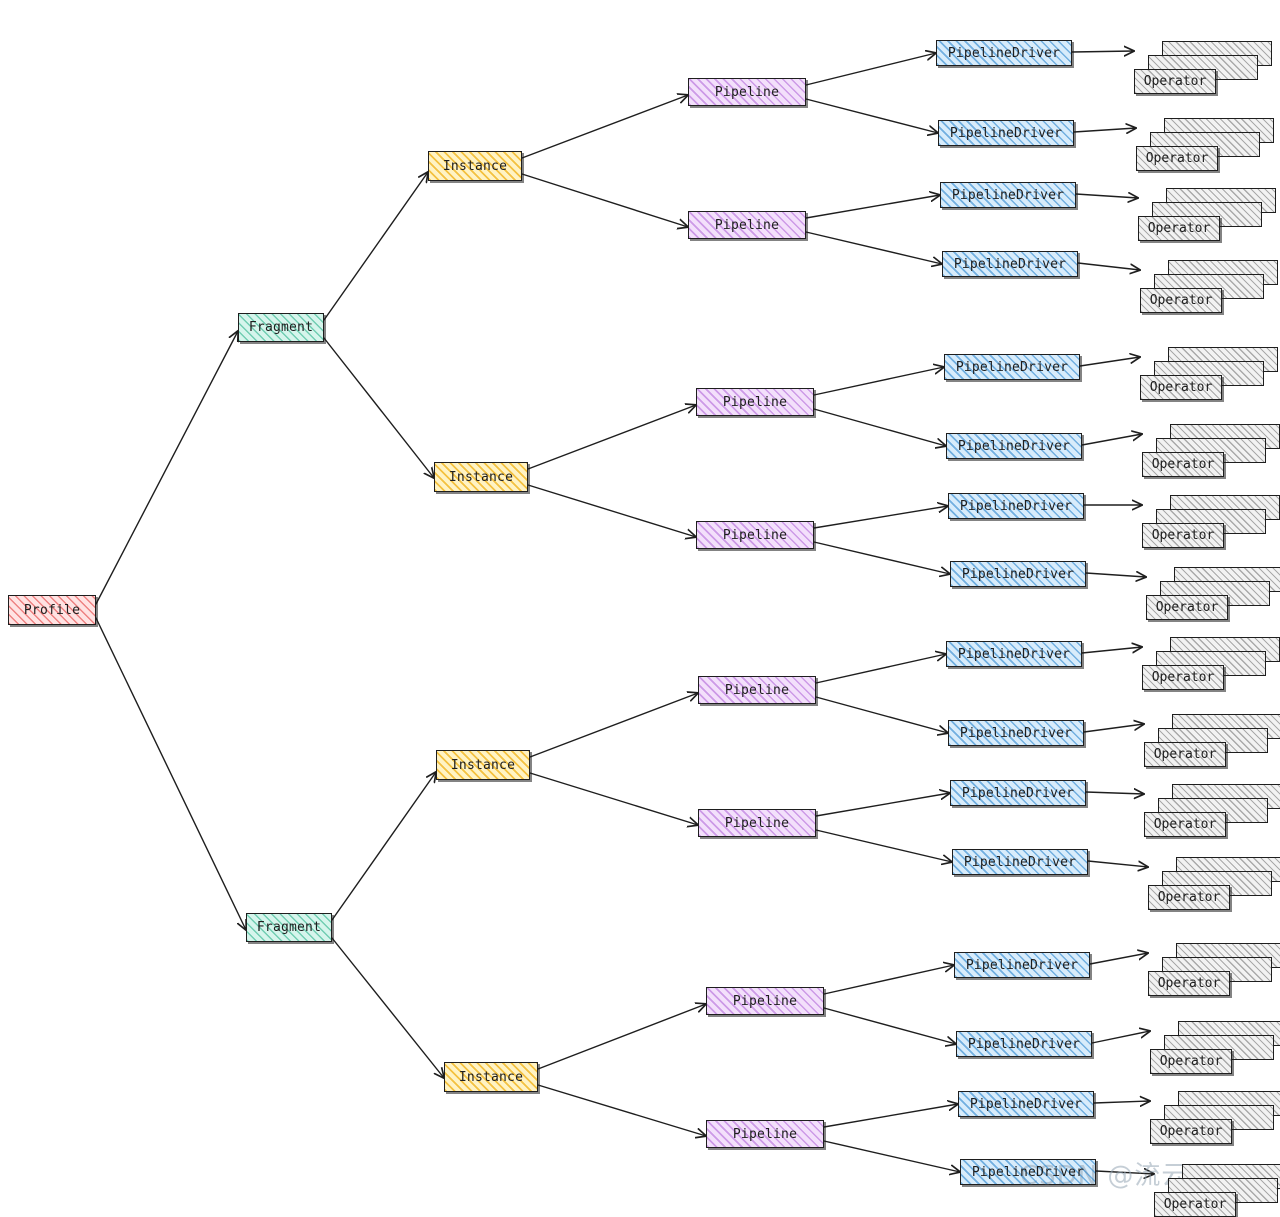 This screenshot has height=1217, width=1280. I want to click on edge-fragment-to-instance, so click(378, 407).